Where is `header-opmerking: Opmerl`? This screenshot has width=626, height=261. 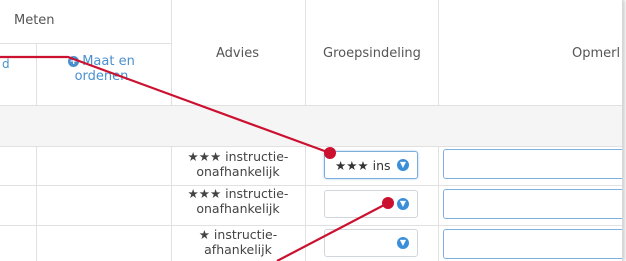
header-opmerking: Opmerl is located at coordinates (596, 53).